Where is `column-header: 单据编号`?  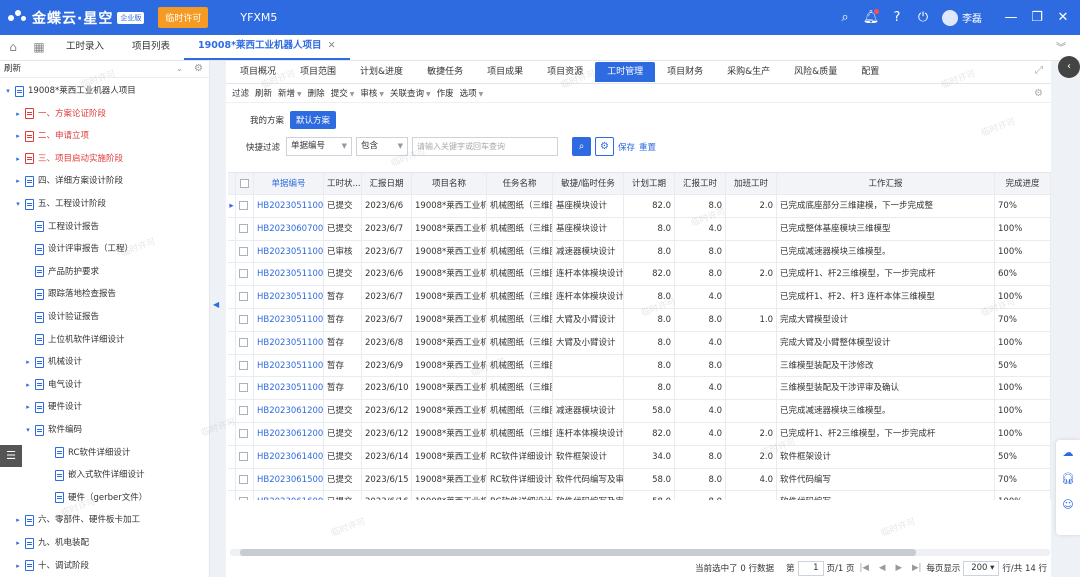 column-header: 单据编号 is located at coordinates (289, 183).